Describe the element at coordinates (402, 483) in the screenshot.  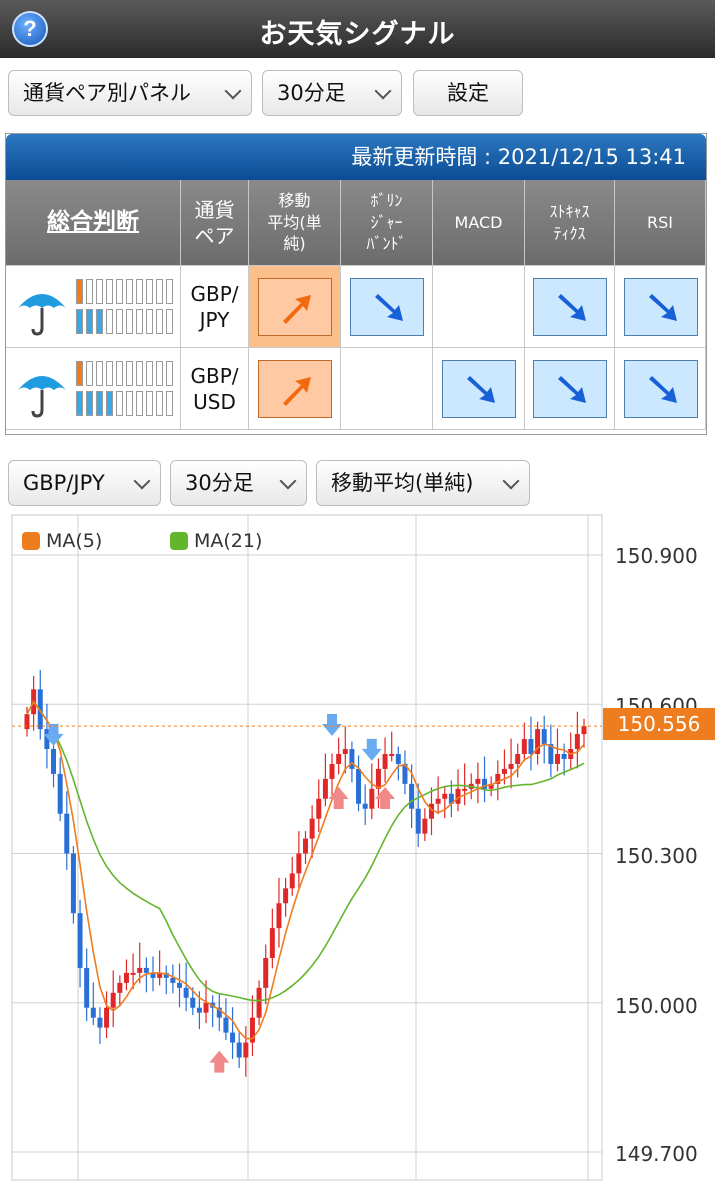
I see `chart-indicator-select-value: 移動平均(単純)` at that location.